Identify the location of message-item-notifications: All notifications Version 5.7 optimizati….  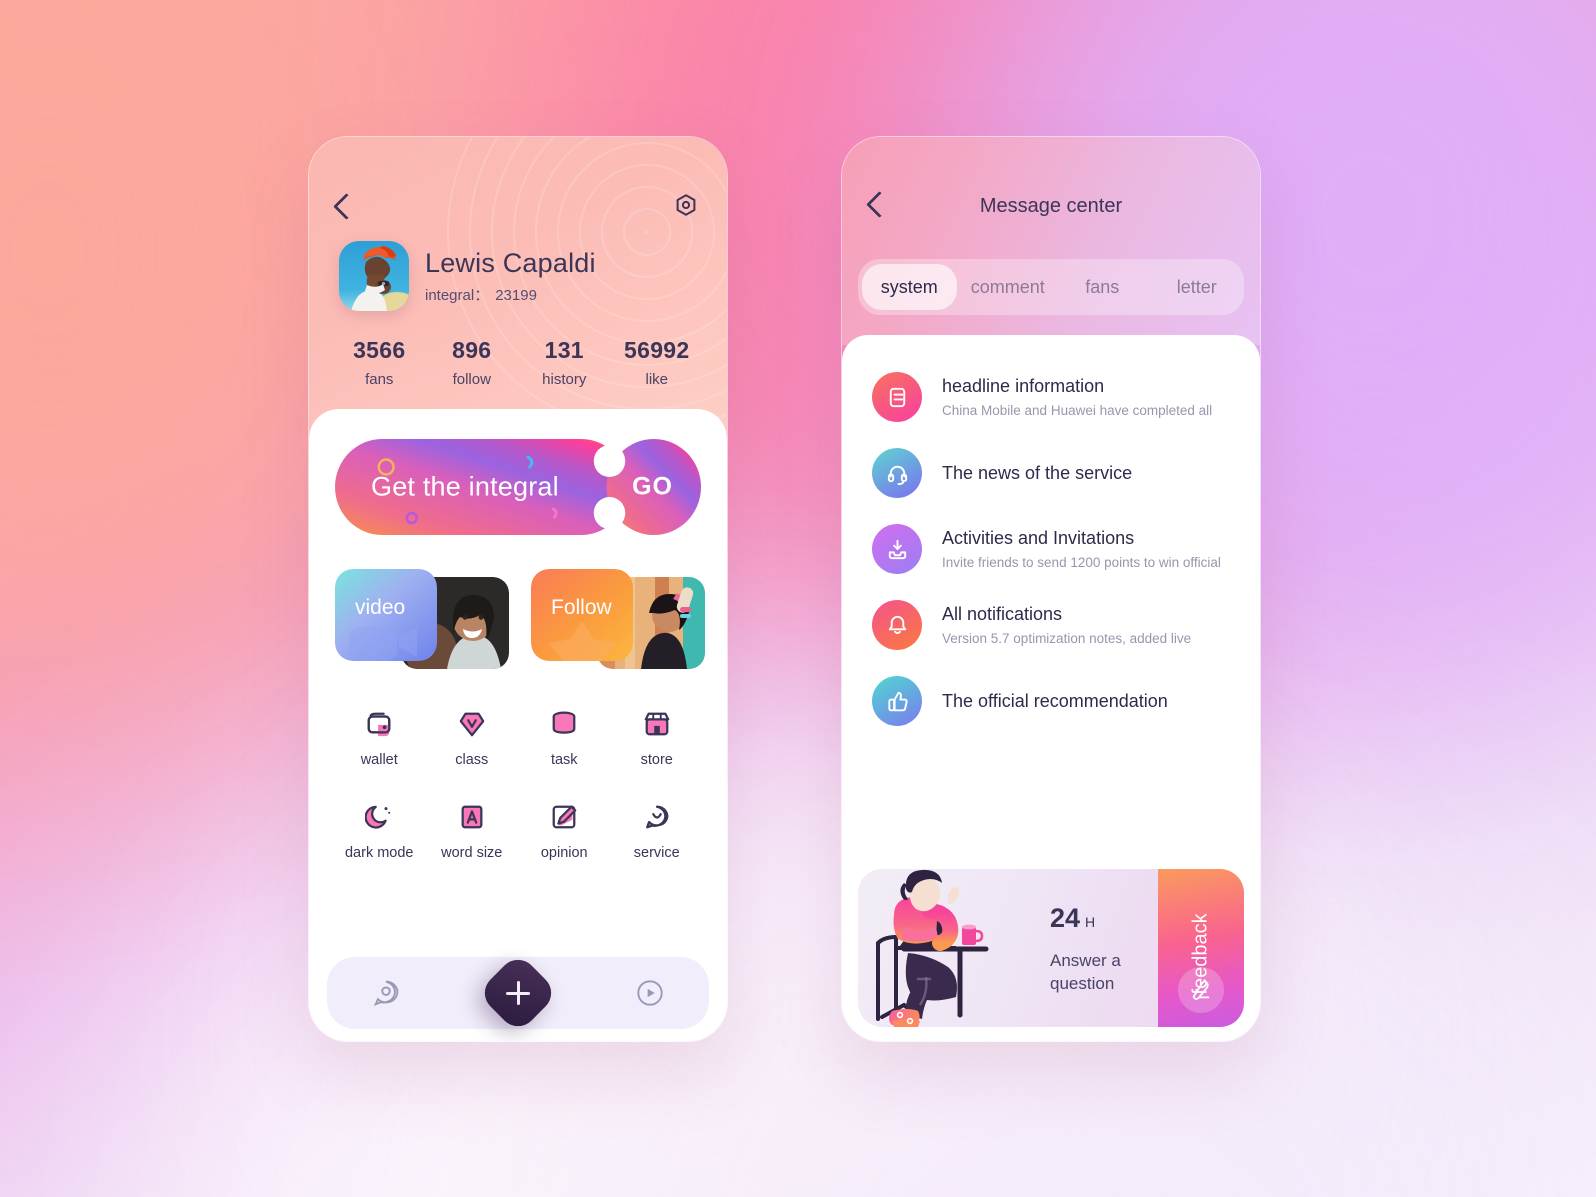
(1051, 625).